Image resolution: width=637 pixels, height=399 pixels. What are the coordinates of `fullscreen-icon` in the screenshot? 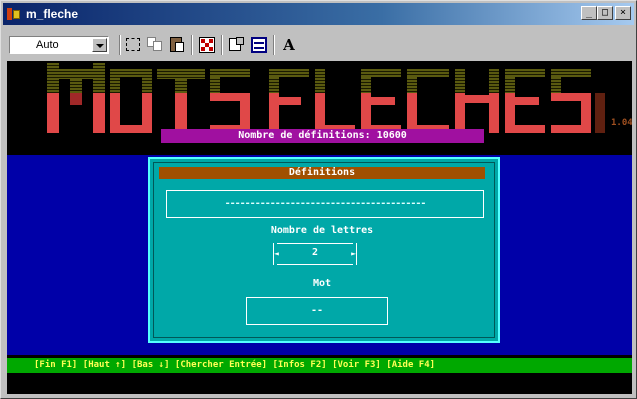 It's located at (207, 45).